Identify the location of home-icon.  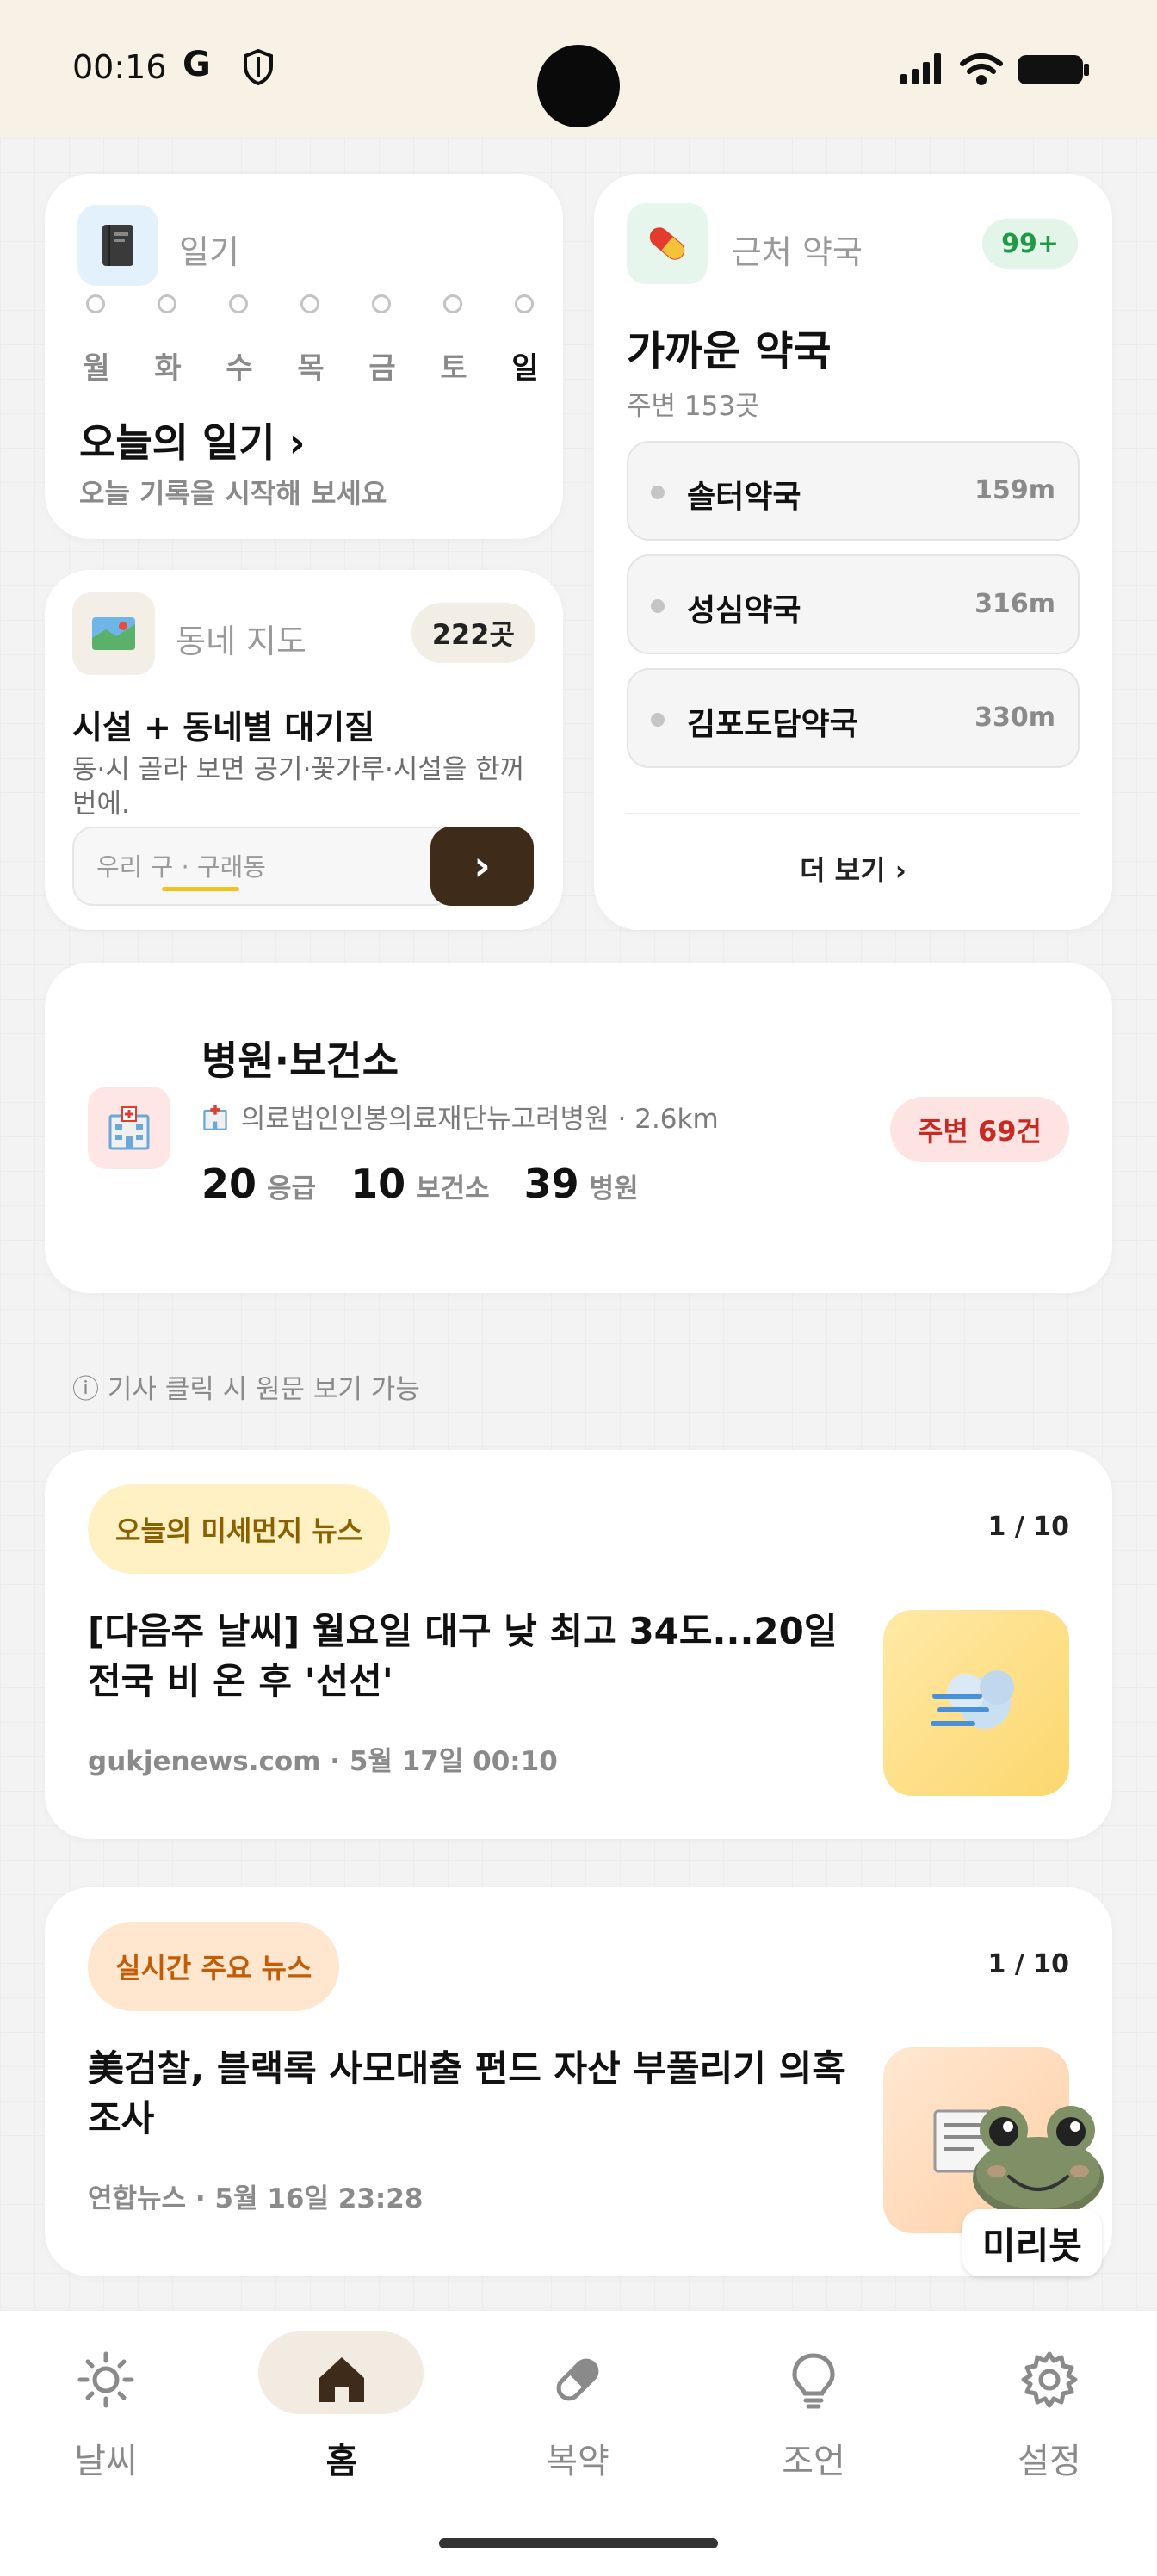
(342, 2380).